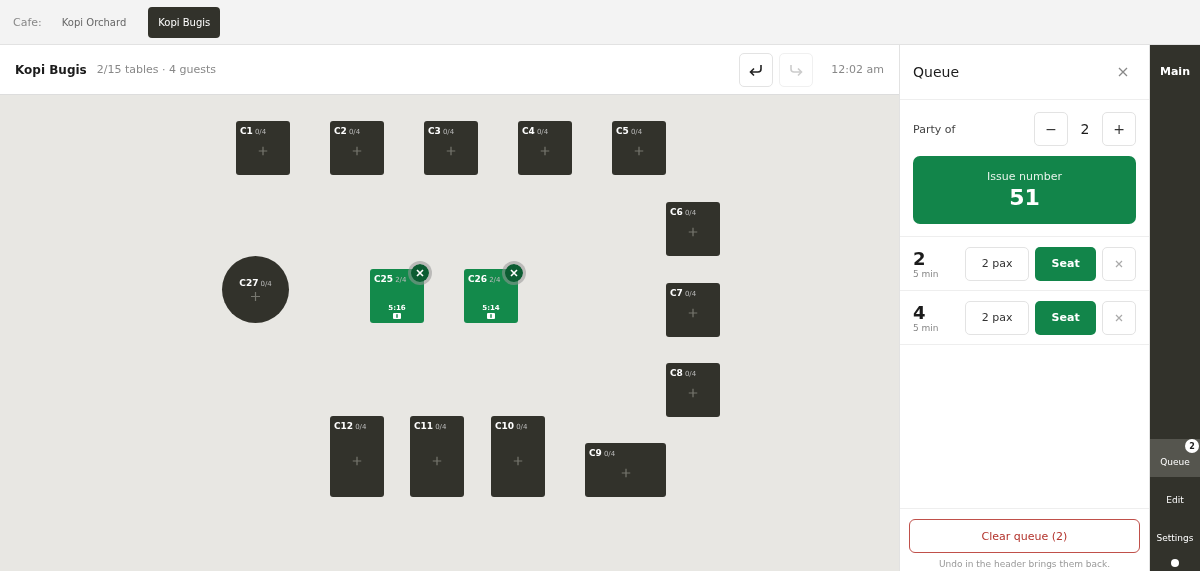  What do you see at coordinates (94, 22) in the screenshot?
I see `cafe-tab: Kopi Orchard` at bounding box center [94, 22].